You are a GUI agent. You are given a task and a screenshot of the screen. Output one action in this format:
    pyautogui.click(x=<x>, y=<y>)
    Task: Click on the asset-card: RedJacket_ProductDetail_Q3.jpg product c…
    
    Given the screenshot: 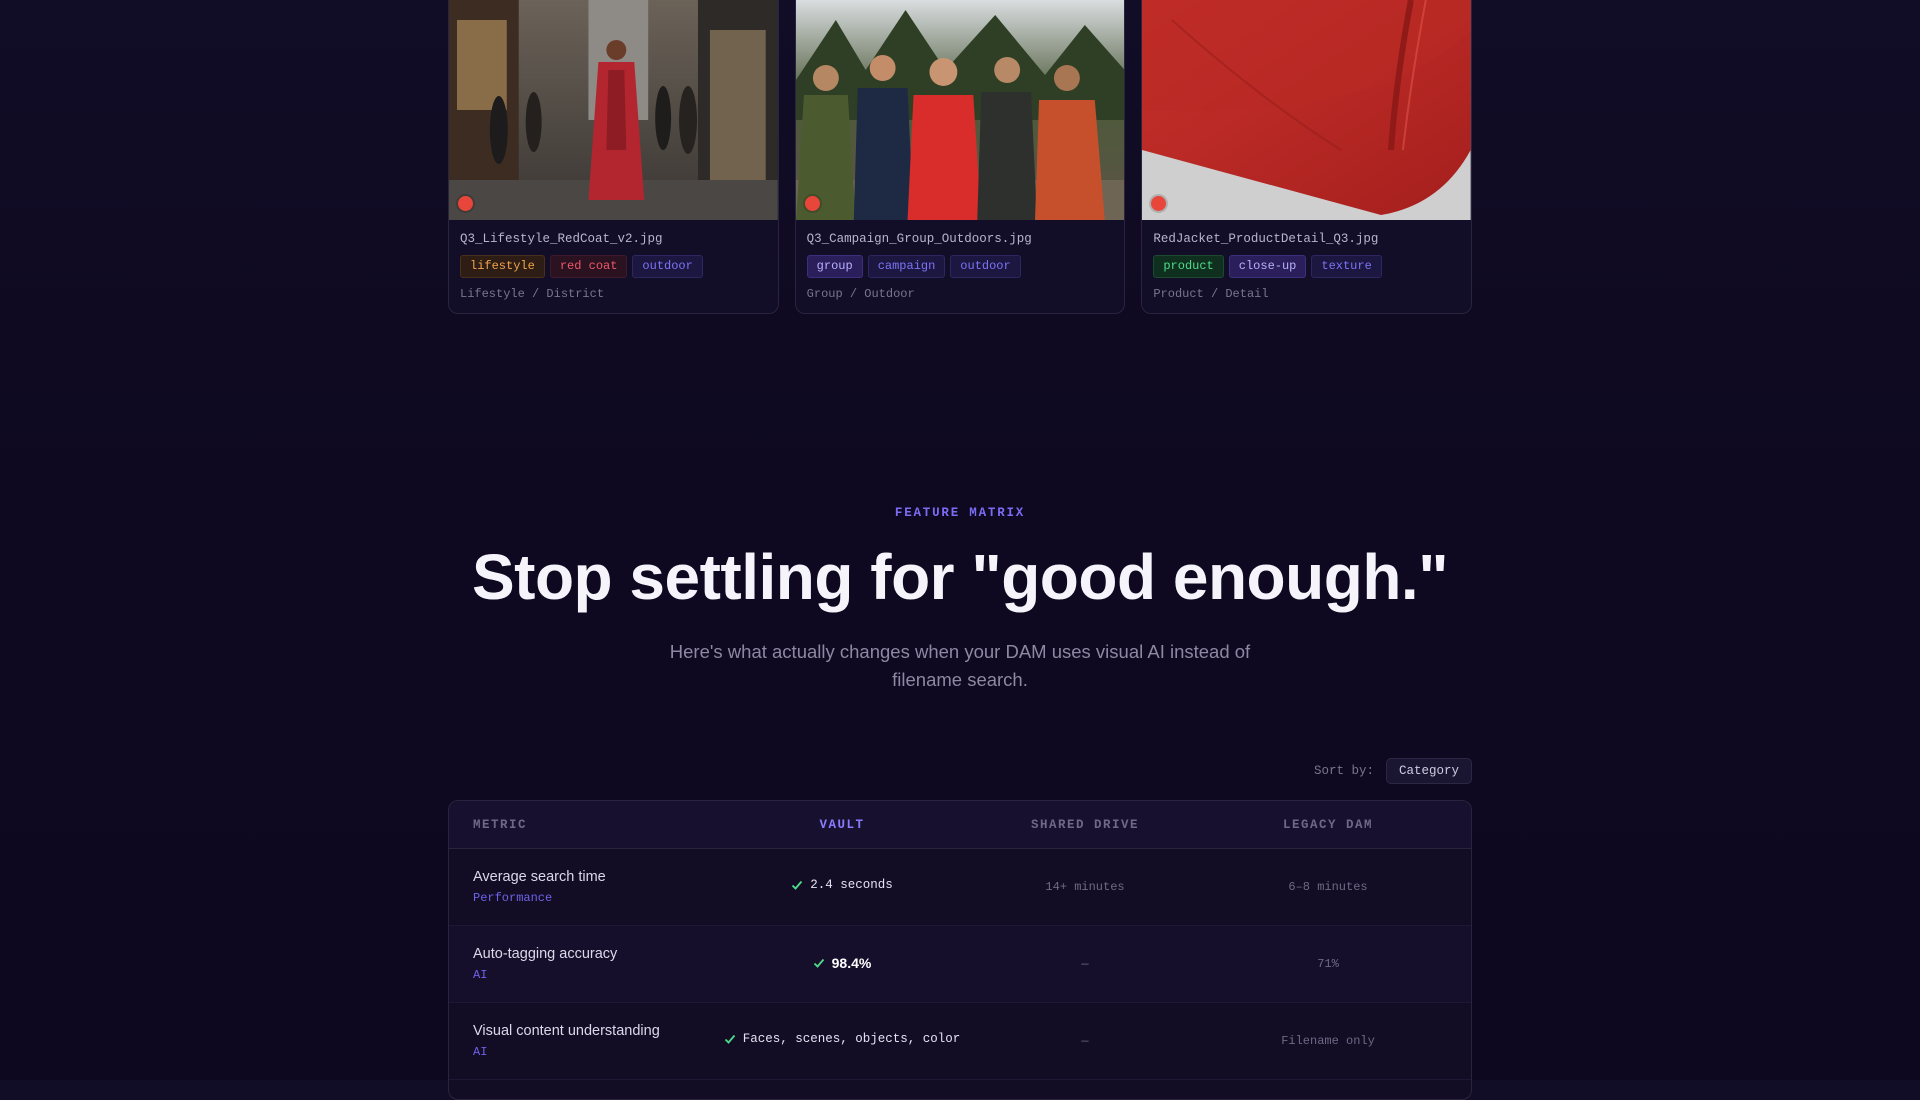 What is the action you would take?
    pyautogui.click(x=1307, y=157)
    